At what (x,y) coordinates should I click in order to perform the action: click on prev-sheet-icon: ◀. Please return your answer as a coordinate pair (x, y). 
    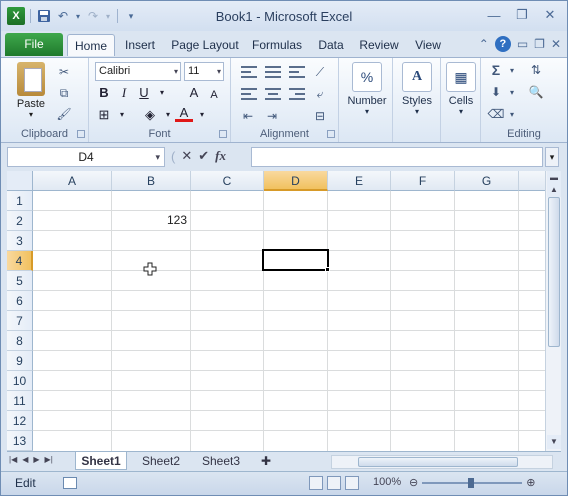
    Looking at the image, I should click on (25, 459).